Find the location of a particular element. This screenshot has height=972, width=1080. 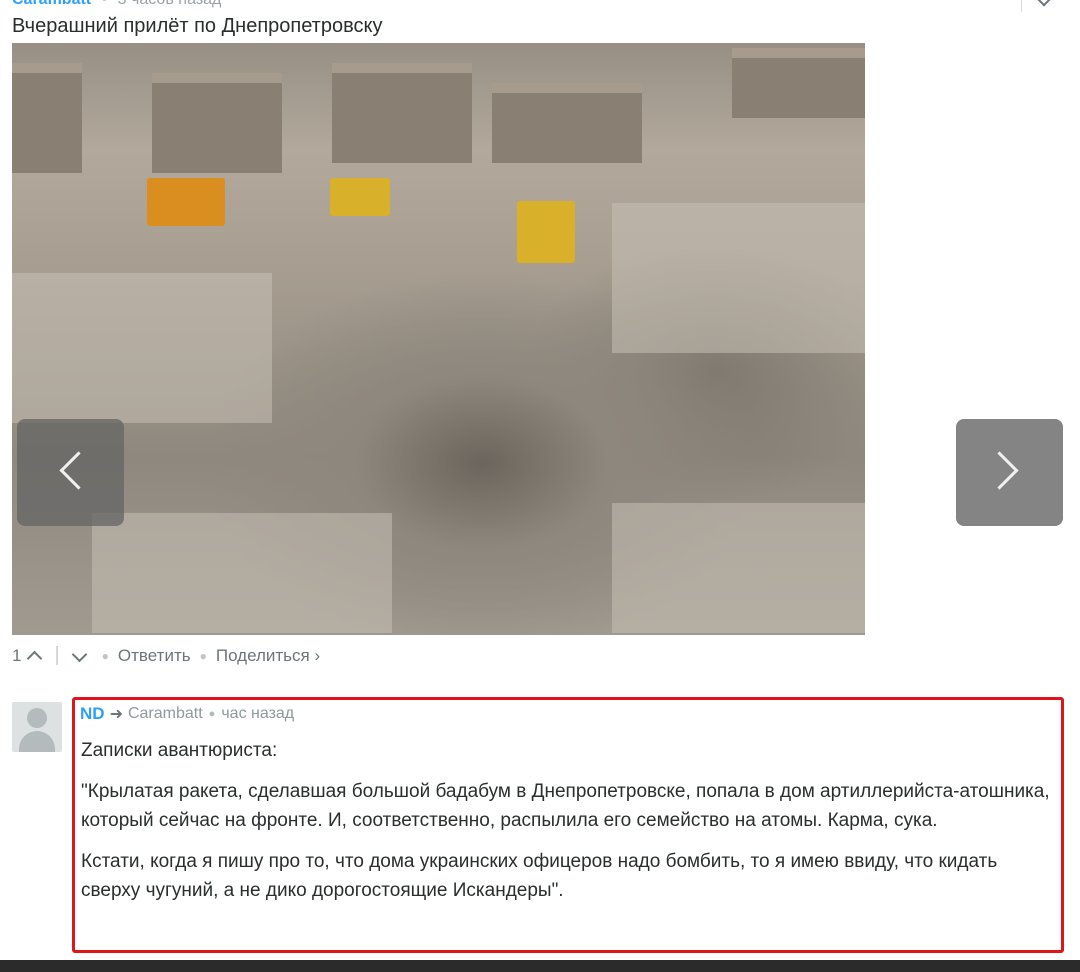

chevron-down-icon is located at coordinates (79, 654).